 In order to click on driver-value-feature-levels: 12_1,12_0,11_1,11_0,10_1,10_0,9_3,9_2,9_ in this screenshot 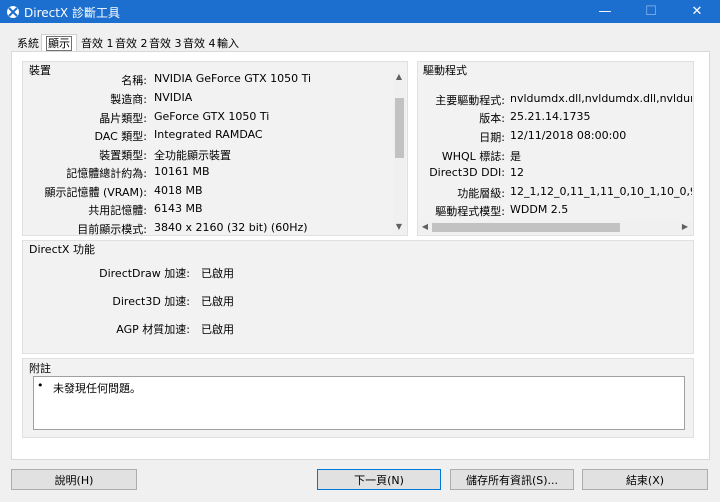, I will do `click(601, 191)`.